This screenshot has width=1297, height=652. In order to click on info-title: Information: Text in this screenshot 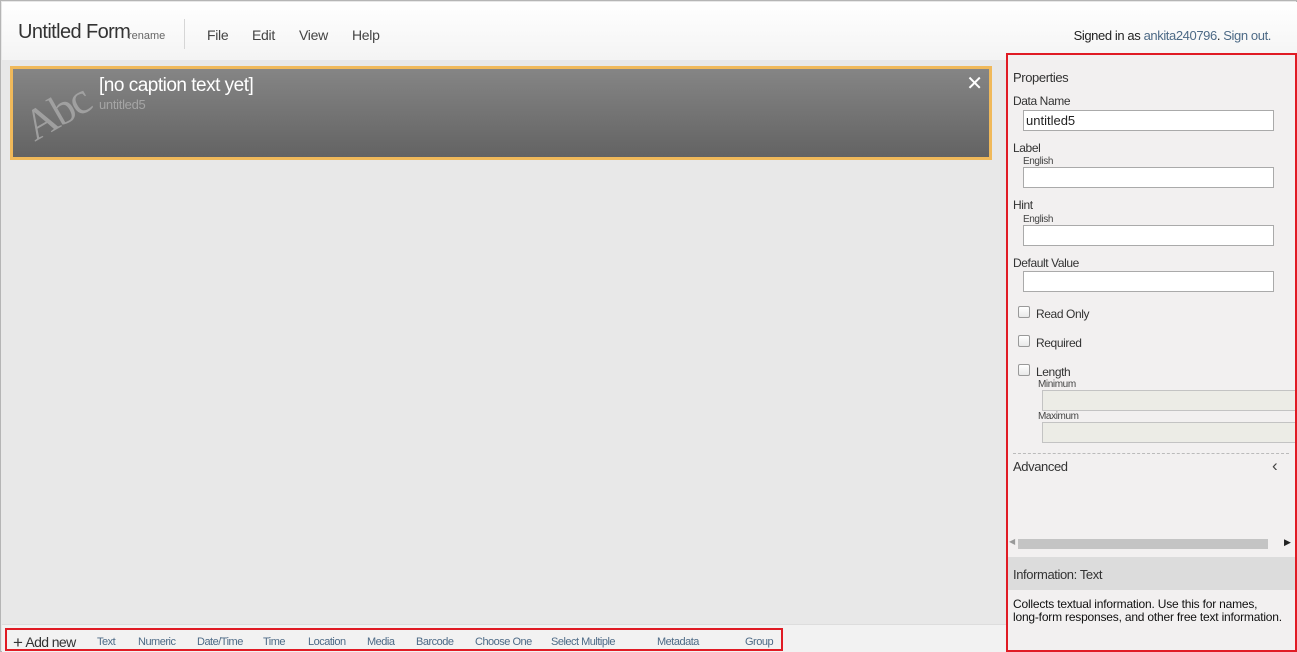, I will do `click(1058, 574)`.